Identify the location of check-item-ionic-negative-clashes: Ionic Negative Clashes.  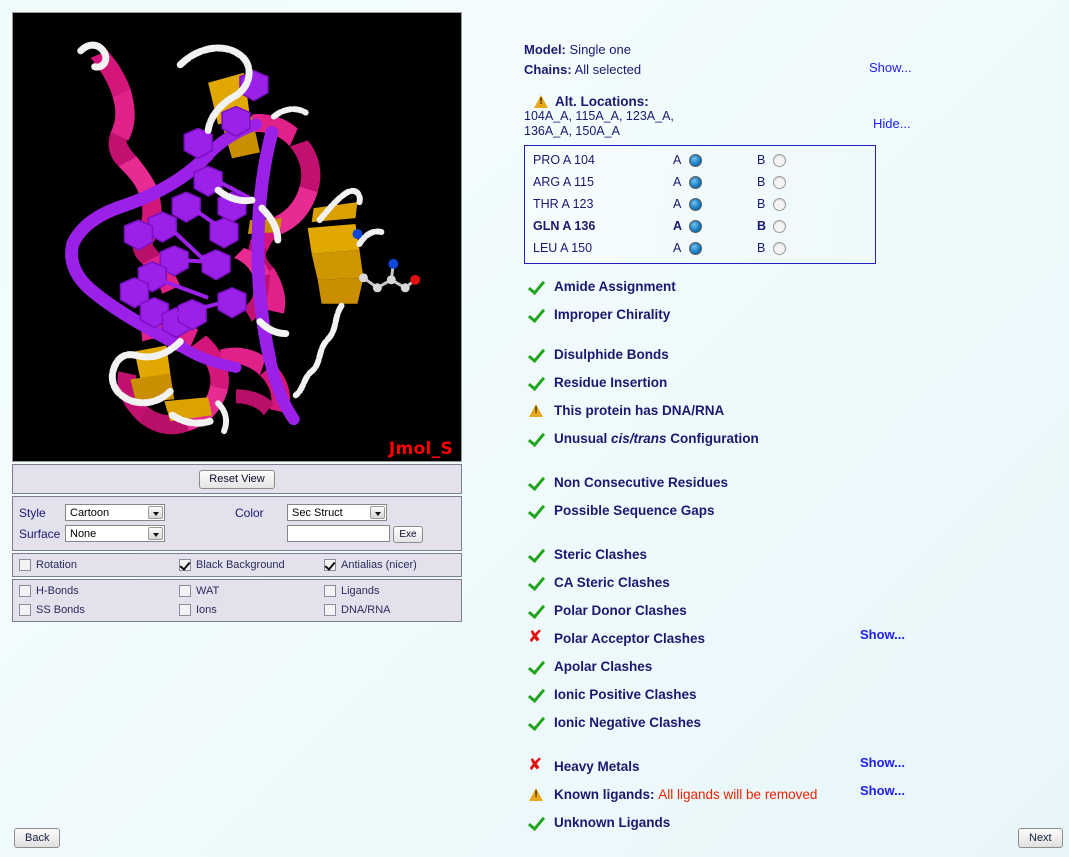
(754, 722).